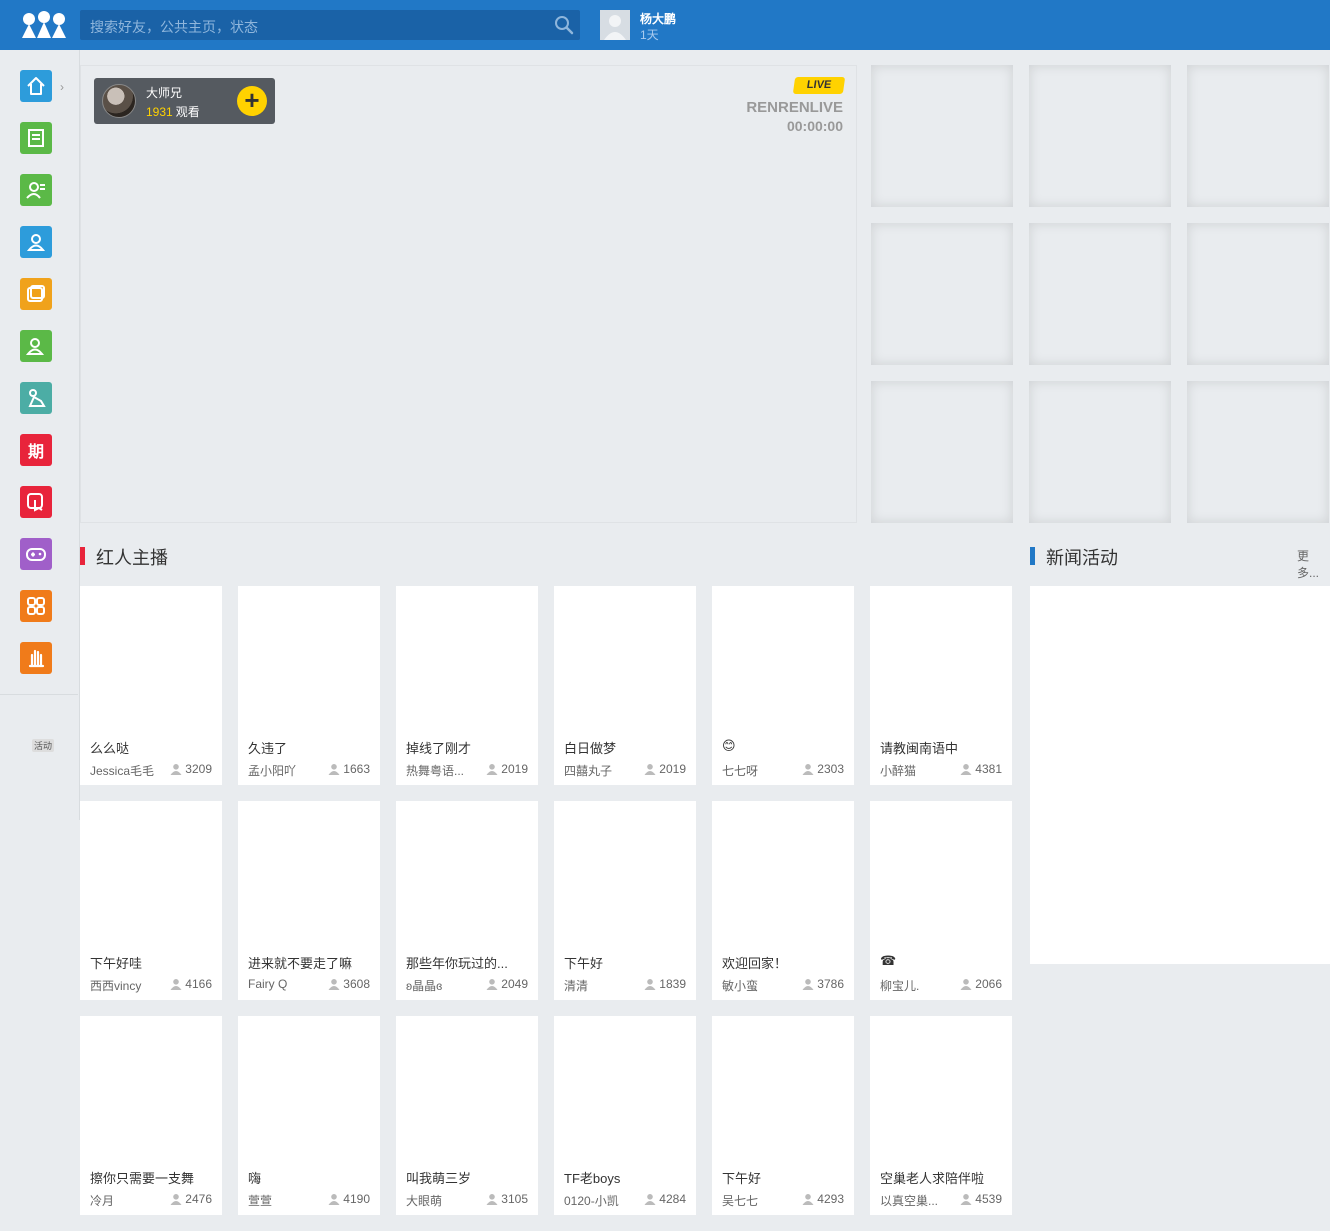  Describe the element at coordinates (783, 900) in the screenshot. I see `anchor-card: 欢迎回家！ 敏小蛮 3786` at that location.